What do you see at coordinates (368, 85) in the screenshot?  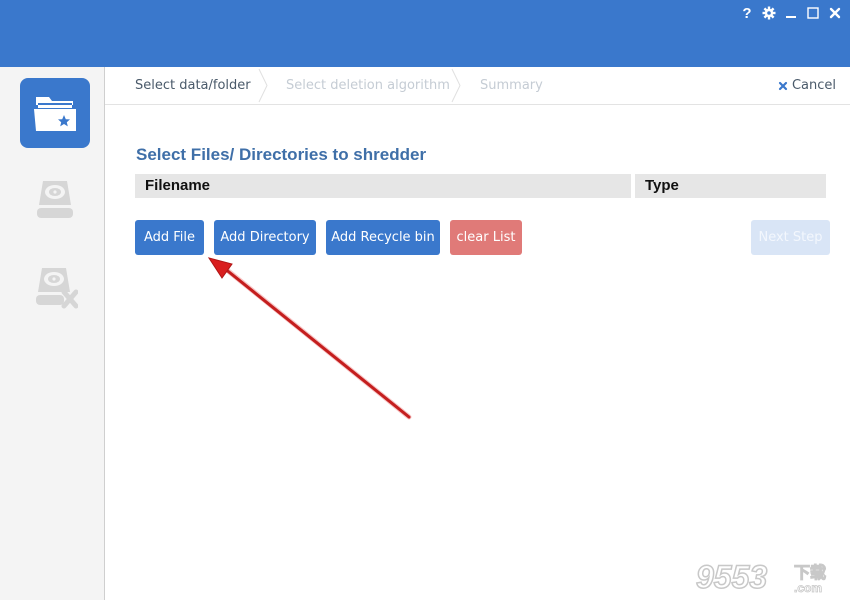 I see `step-deletion-algorithm: Select deletion algorithm` at bounding box center [368, 85].